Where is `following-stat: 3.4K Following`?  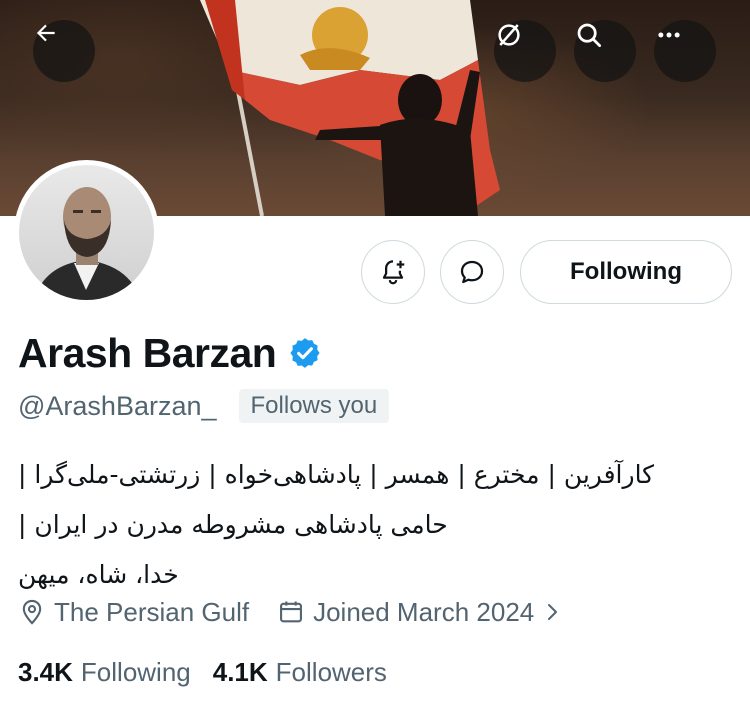 following-stat: 3.4K Following is located at coordinates (104, 672).